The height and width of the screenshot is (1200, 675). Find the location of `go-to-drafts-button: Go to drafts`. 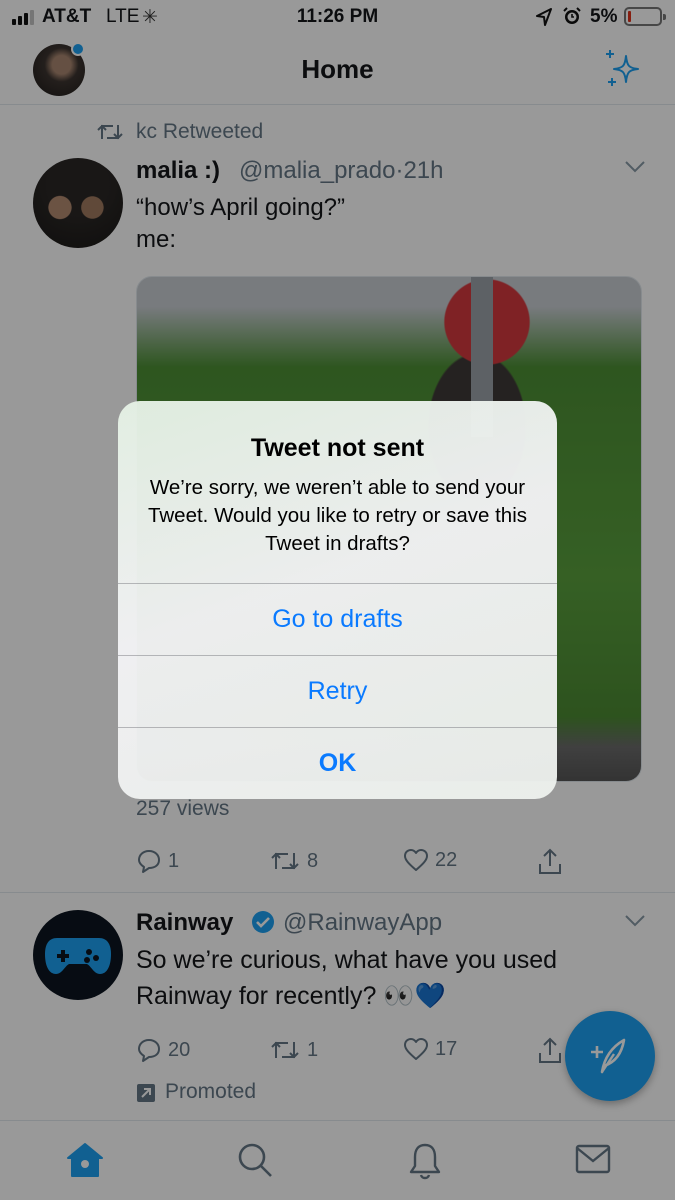

go-to-drafts-button: Go to drafts is located at coordinates (337, 619).